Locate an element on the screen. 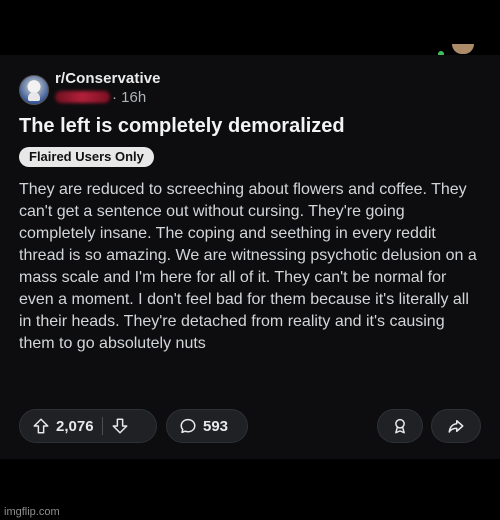  post-title: The left is completely demoralized is located at coordinates (182, 126).